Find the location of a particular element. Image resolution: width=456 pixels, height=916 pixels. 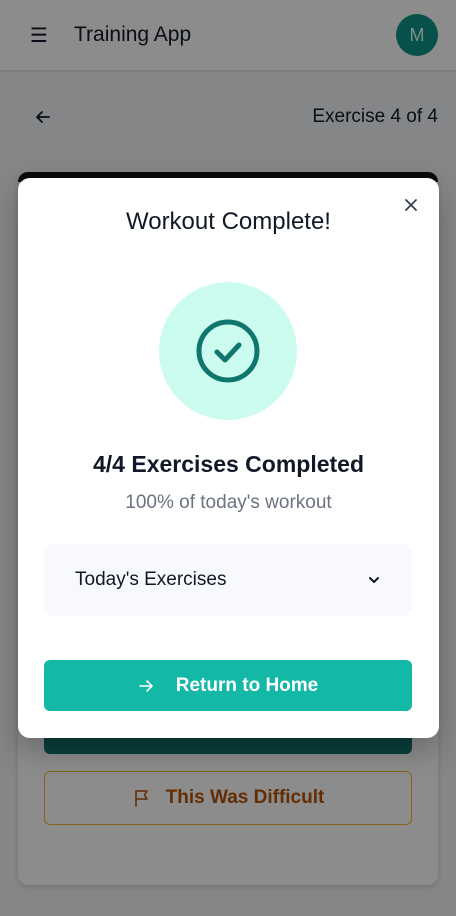

return-home-button: Return to Home is located at coordinates (228, 685).